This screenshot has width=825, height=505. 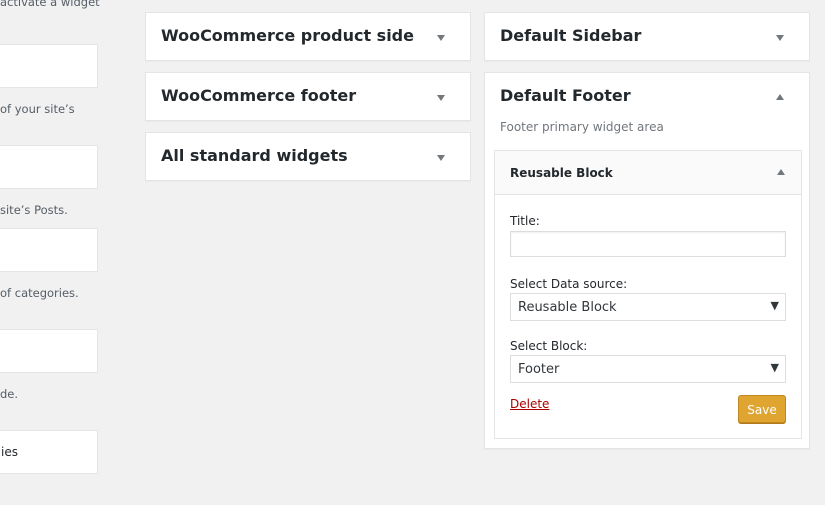 What do you see at coordinates (762, 409) in the screenshot?
I see `save-button: Save` at bounding box center [762, 409].